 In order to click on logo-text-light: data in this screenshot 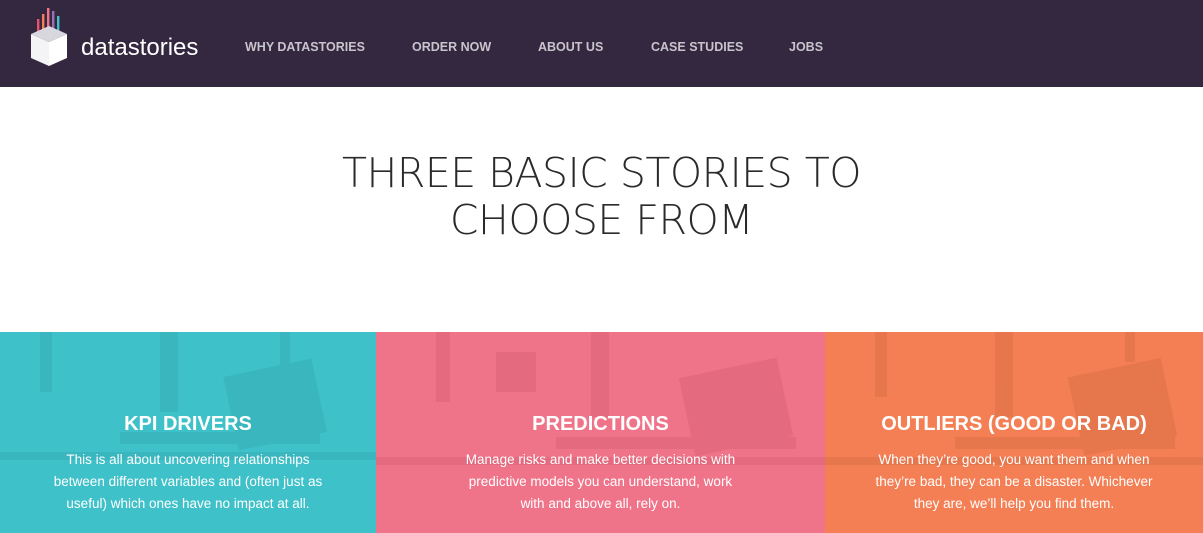, I will do `click(104, 47)`.